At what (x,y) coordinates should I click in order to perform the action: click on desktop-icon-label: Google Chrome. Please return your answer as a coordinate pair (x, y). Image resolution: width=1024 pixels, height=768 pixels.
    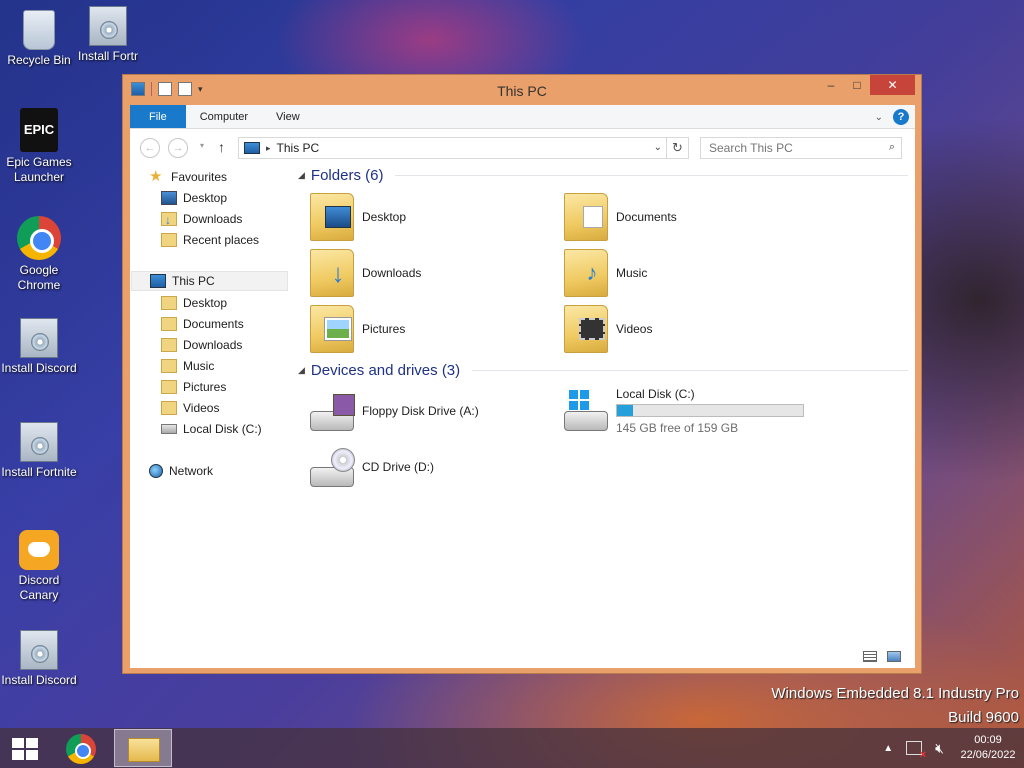
    Looking at the image, I should click on (39, 277).